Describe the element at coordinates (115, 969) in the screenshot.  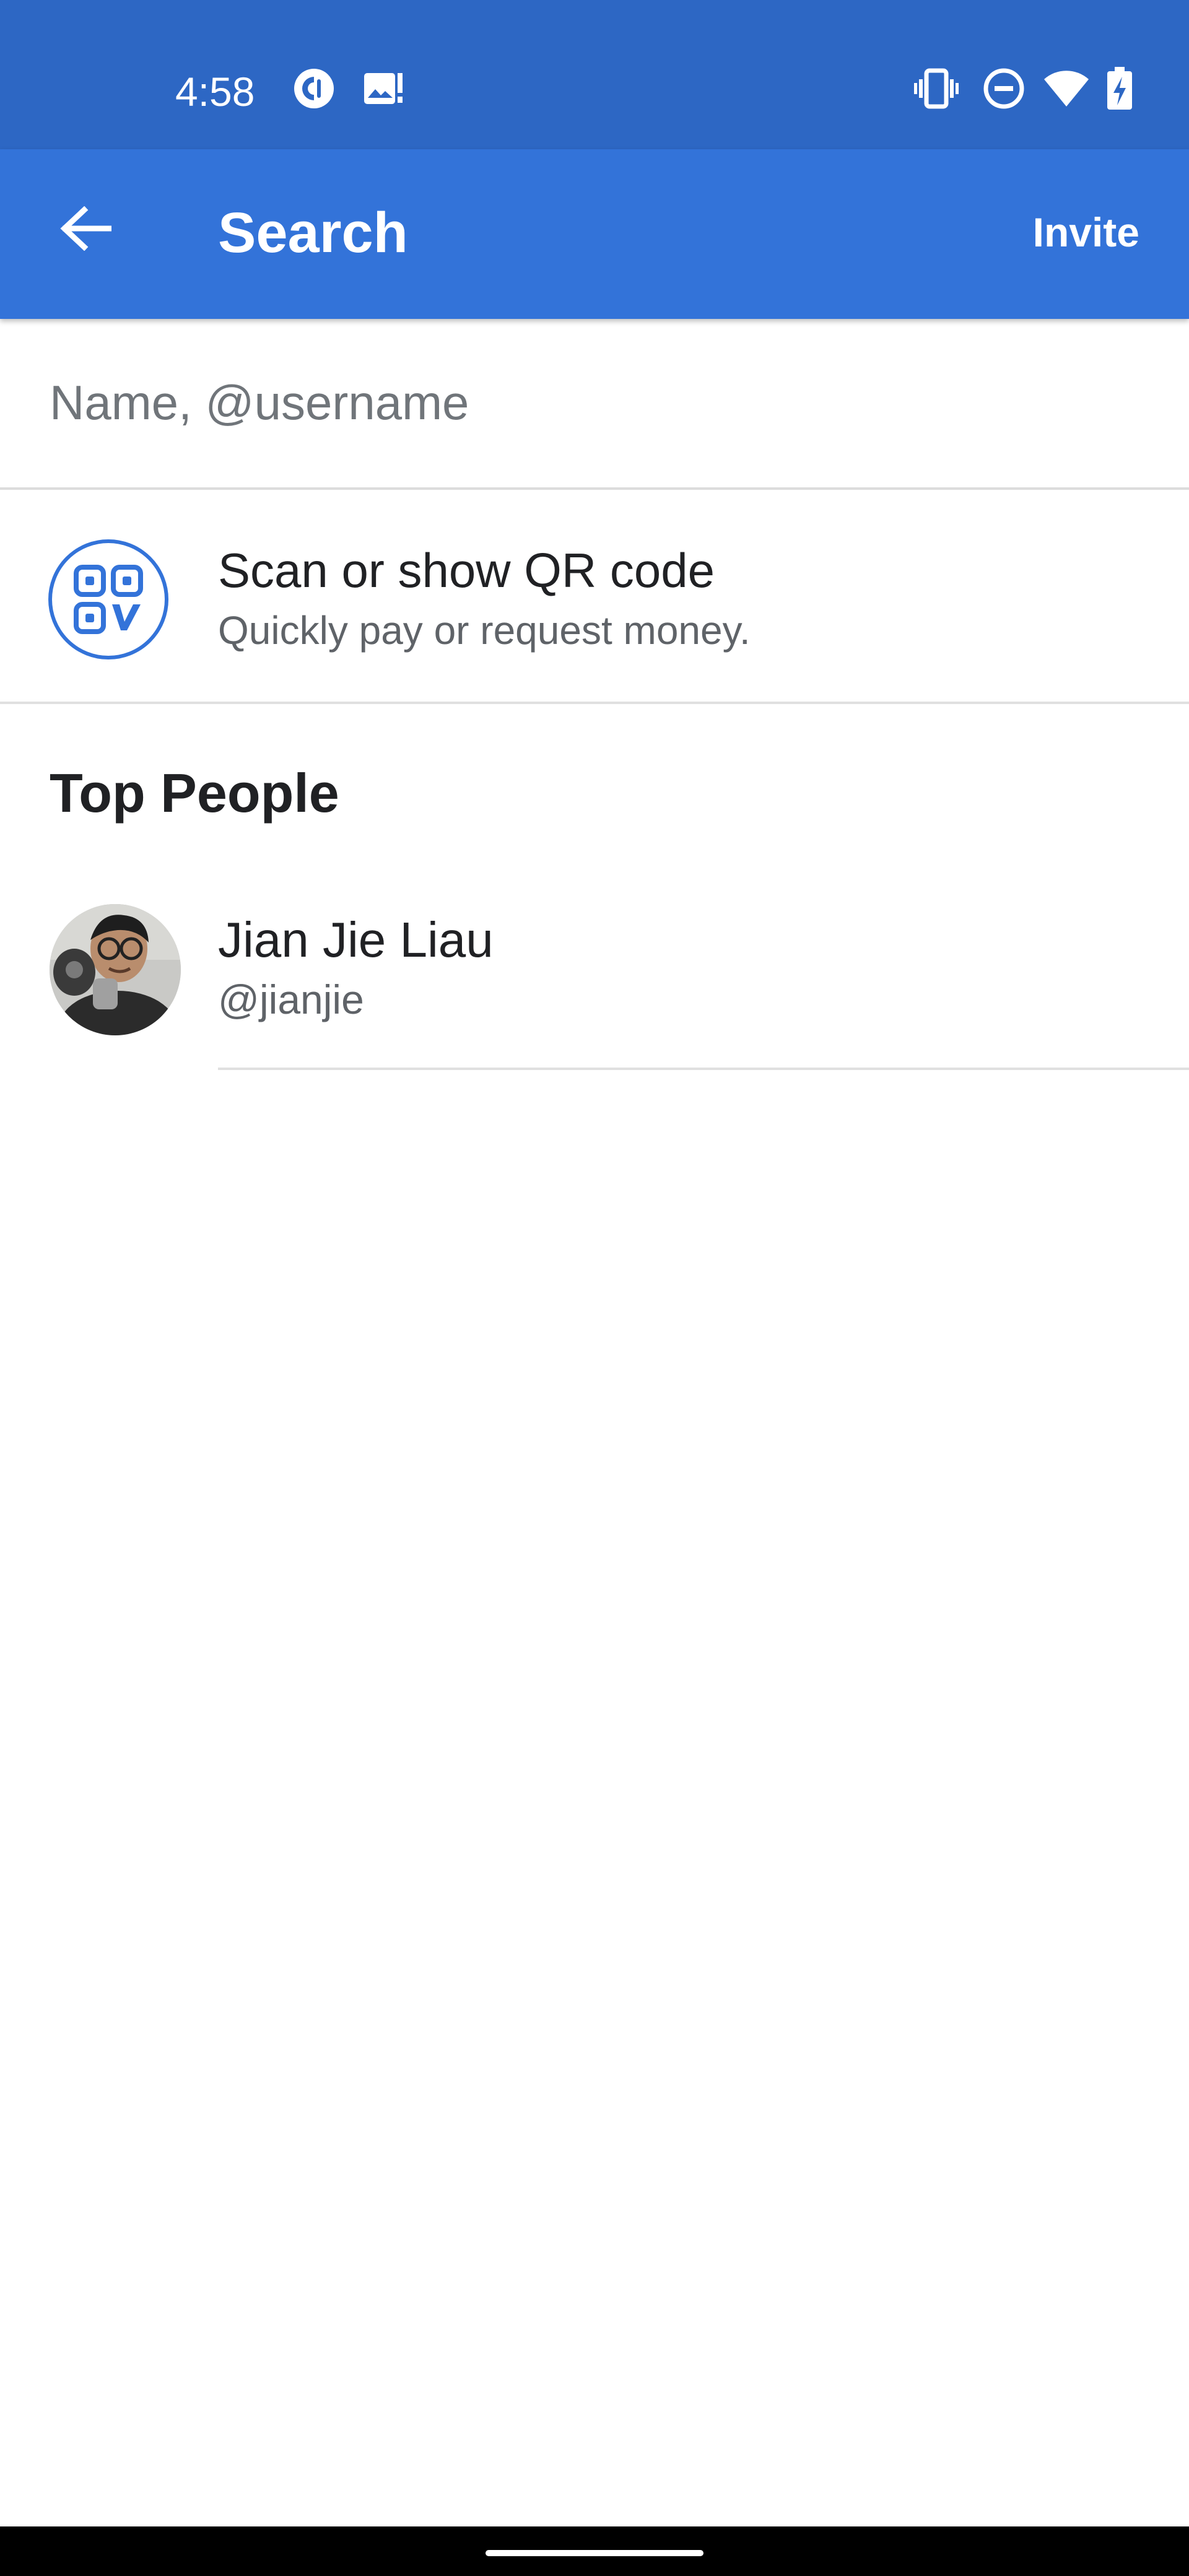
I see `avatar` at that location.